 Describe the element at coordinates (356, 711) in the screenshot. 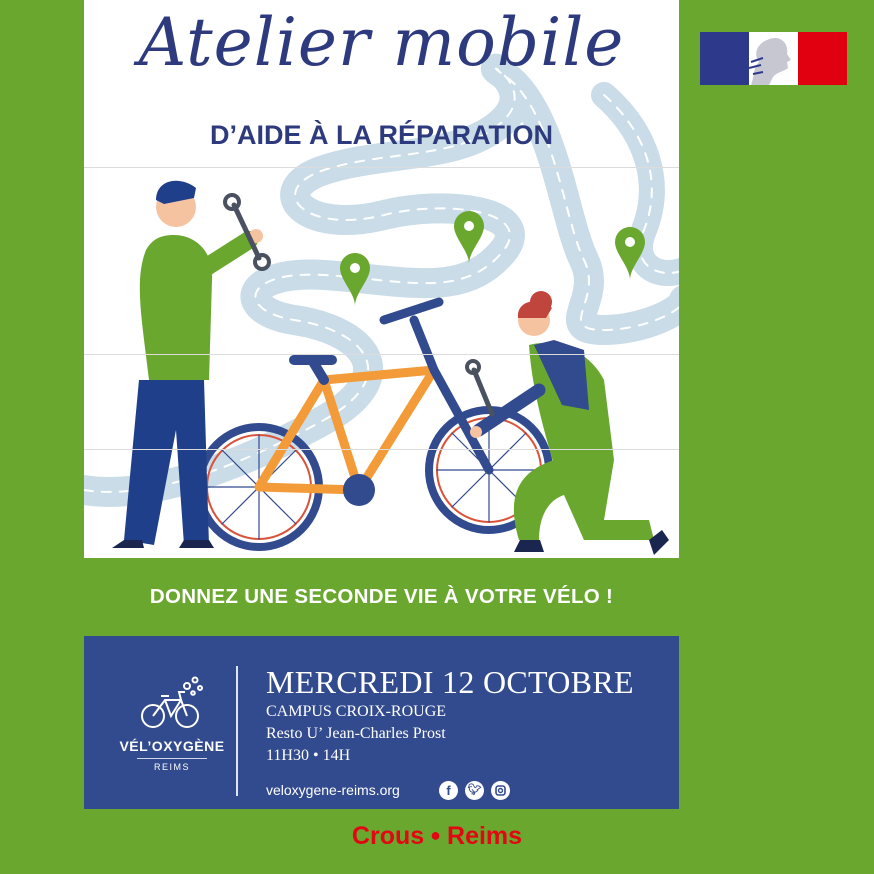

I see `event-campus: CAMPUS CROIX-ROUGE` at that location.